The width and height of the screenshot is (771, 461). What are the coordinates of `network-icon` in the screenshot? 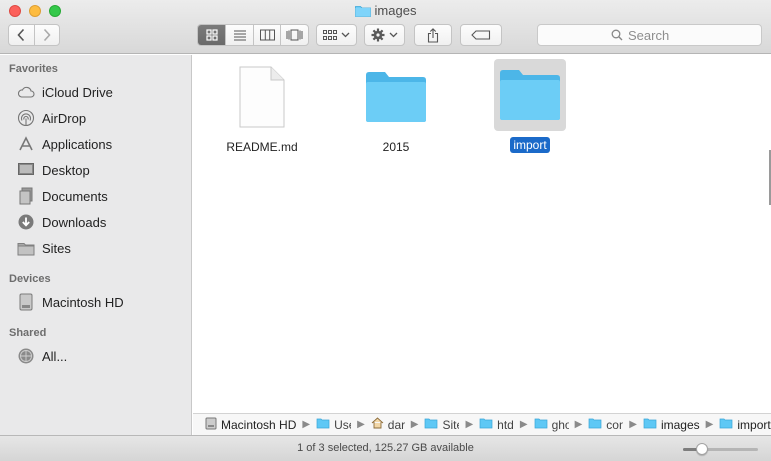 It's located at (26, 356).